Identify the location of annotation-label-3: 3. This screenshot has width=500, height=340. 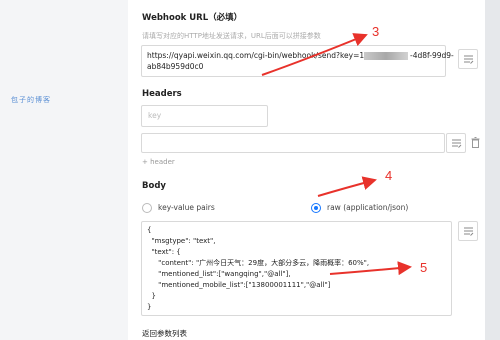
(376, 31).